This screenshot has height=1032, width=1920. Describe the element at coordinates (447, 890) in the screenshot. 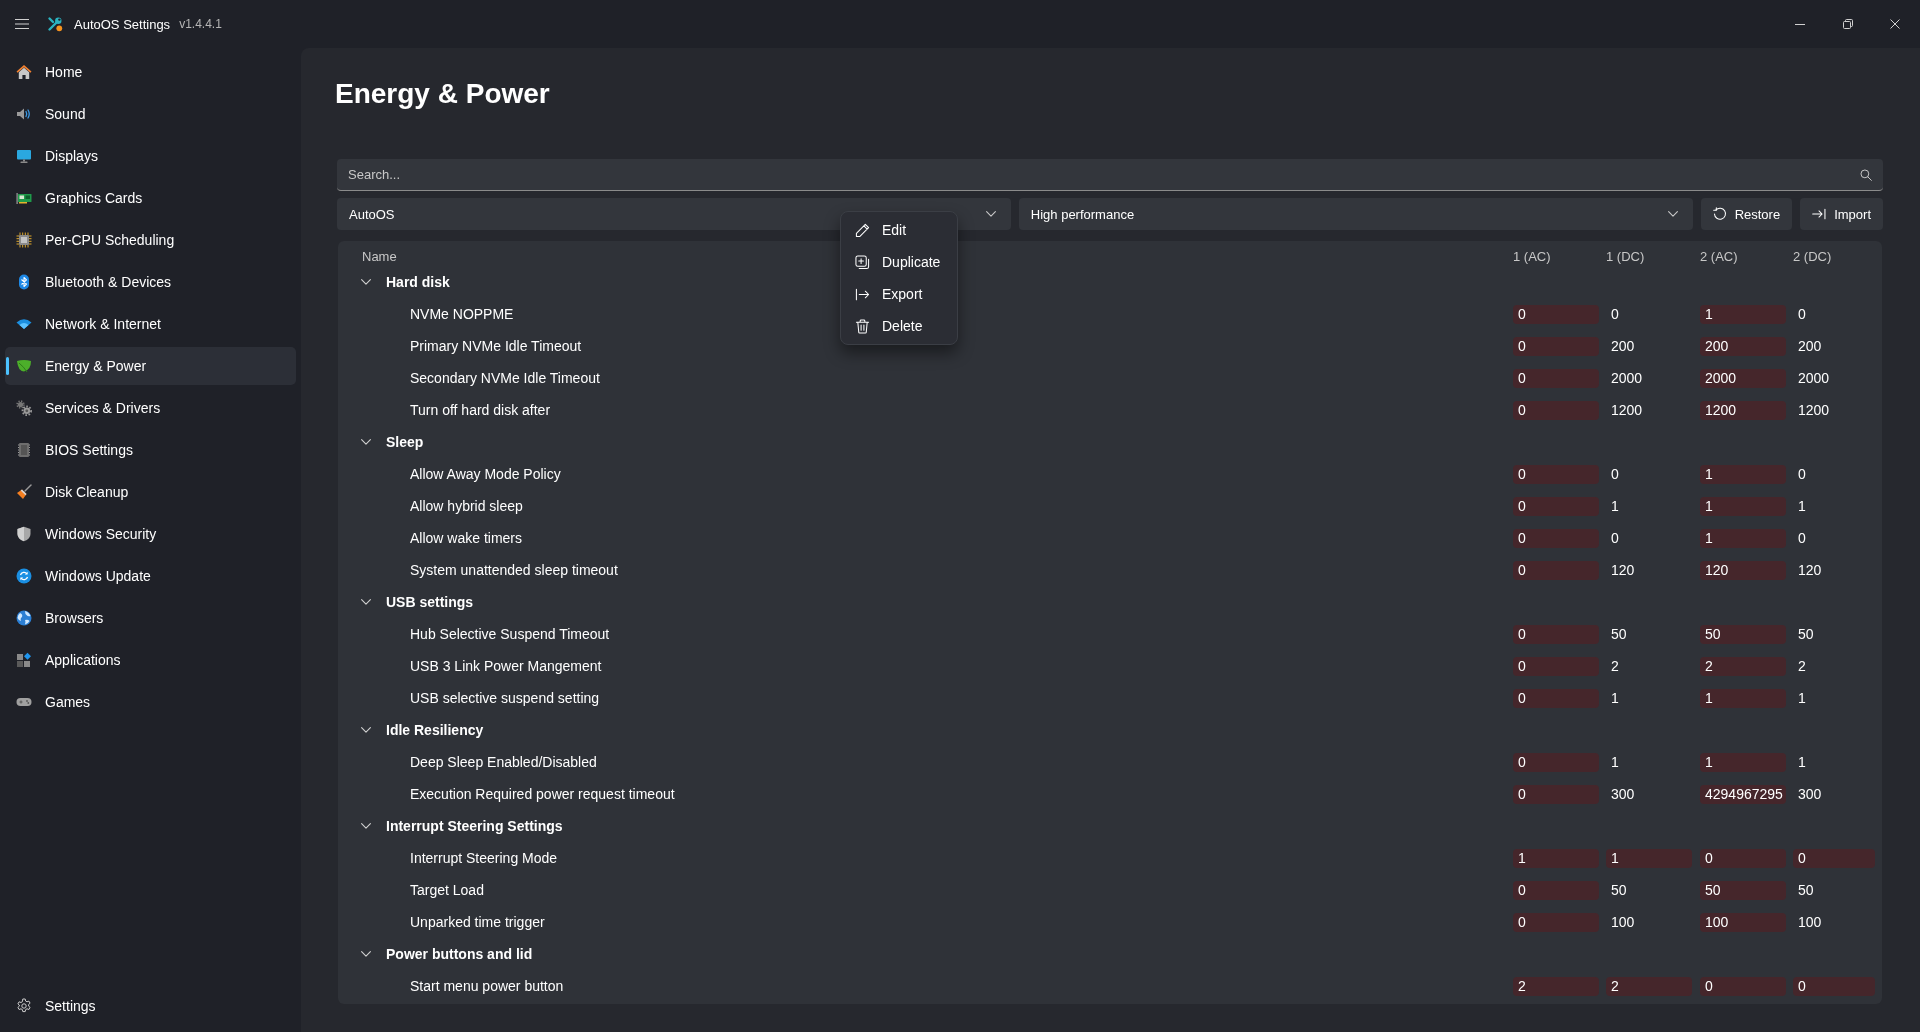

I see `setting-name: Target Load` at that location.